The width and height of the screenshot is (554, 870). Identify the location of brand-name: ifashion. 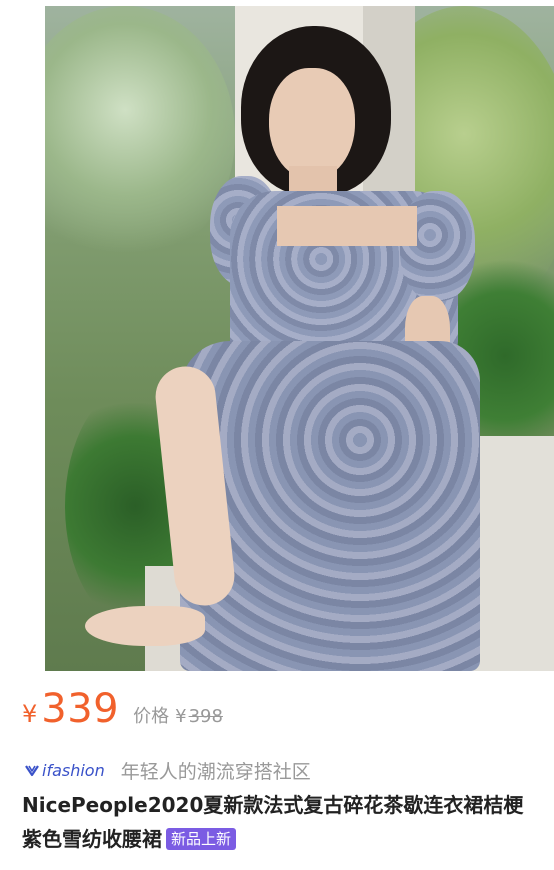
(73, 770).